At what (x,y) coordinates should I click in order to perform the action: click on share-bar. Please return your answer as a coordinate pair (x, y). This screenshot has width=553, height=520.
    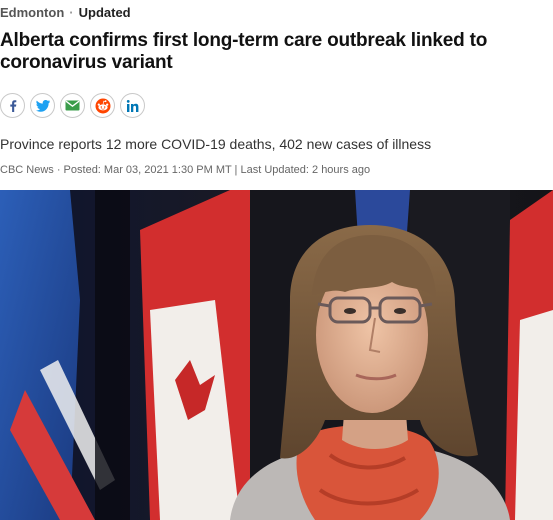
    Looking at the image, I should click on (72, 105).